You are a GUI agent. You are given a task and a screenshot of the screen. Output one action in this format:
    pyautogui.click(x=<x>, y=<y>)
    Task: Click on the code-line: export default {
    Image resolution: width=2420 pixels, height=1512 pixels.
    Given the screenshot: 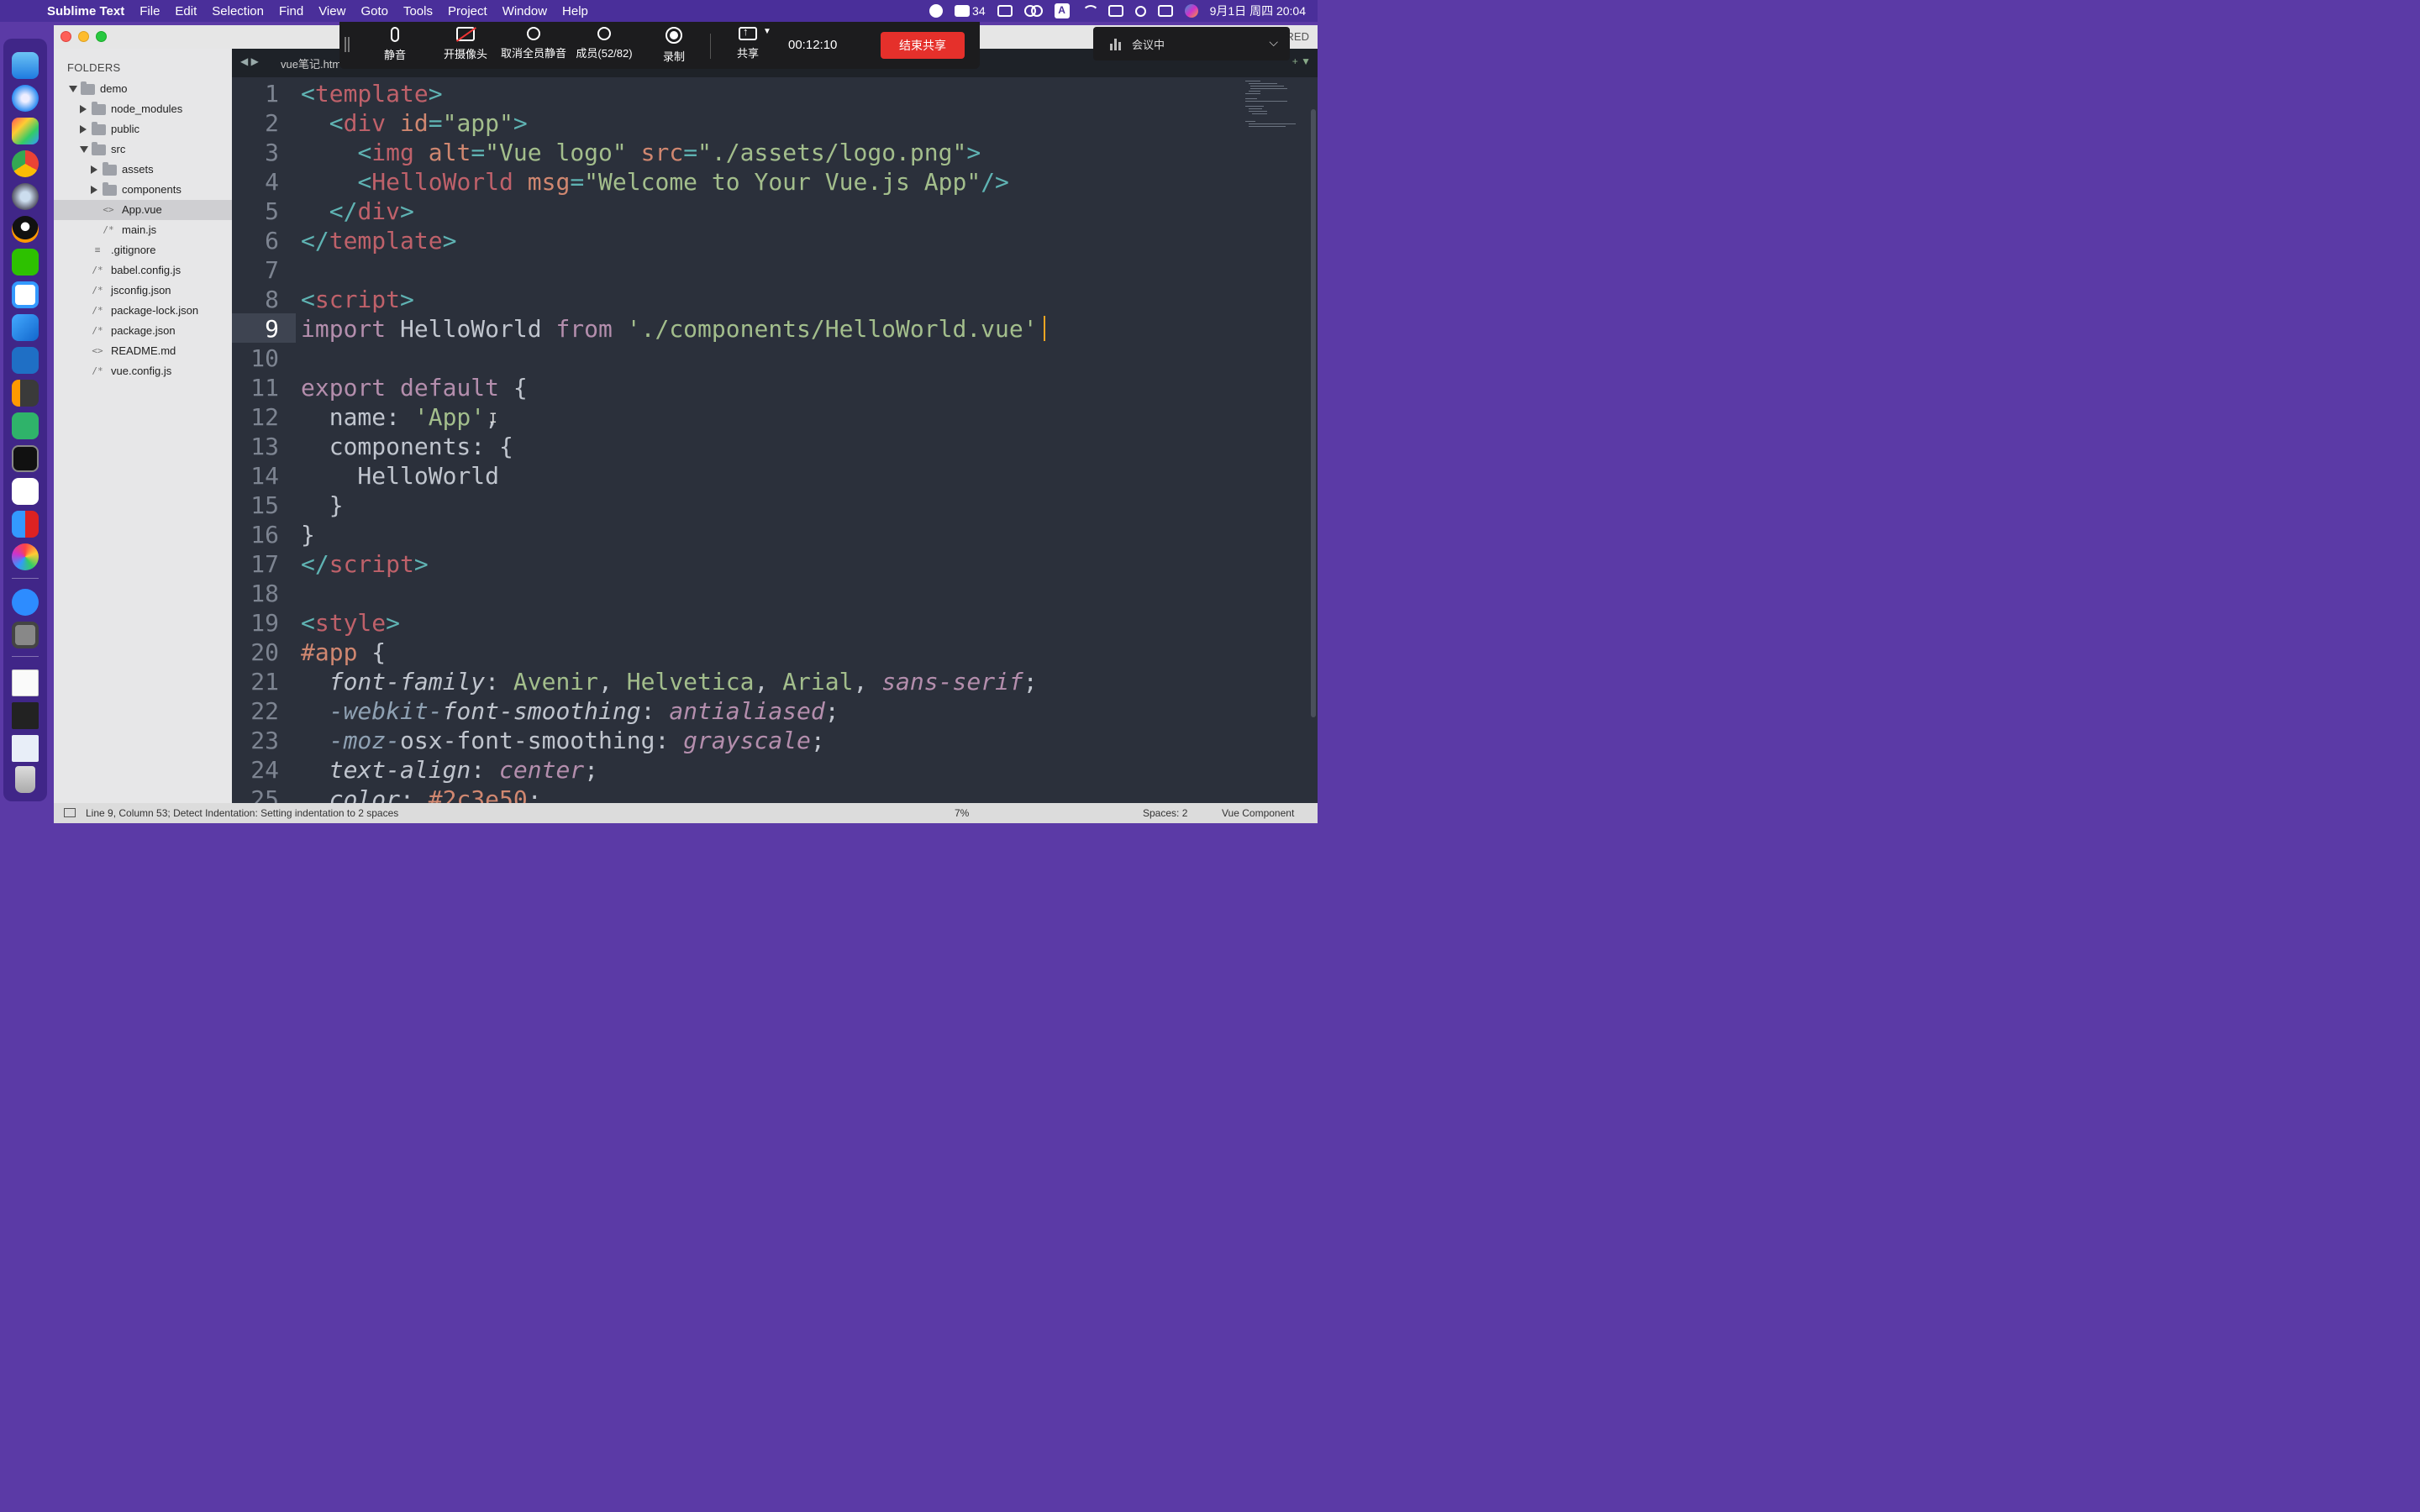 What is the action you would take?
    pyautogui.click(x=414, y=387)
    